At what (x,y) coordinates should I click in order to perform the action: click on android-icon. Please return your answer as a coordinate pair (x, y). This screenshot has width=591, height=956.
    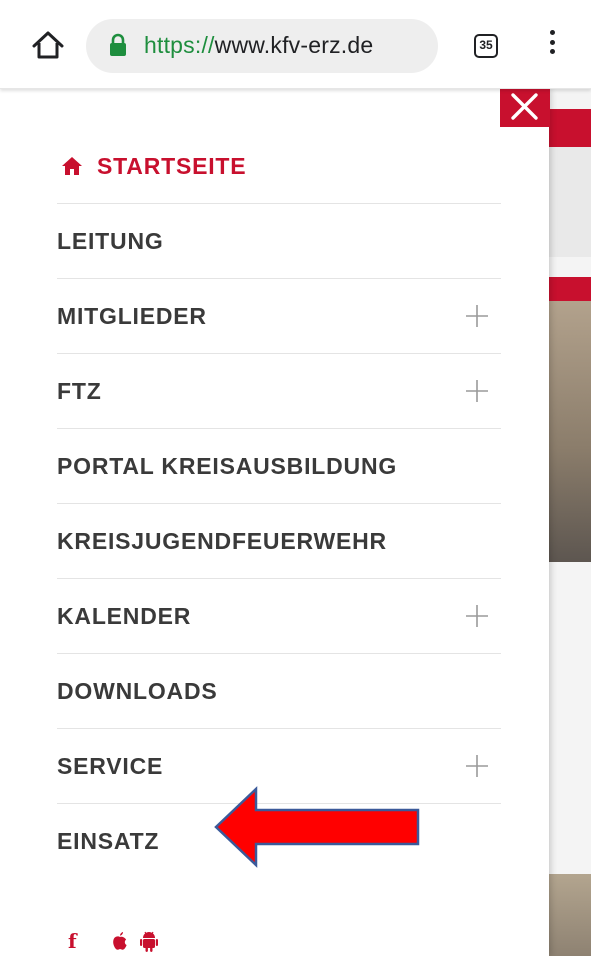
    Looking at the image, I should click on (149, 941).